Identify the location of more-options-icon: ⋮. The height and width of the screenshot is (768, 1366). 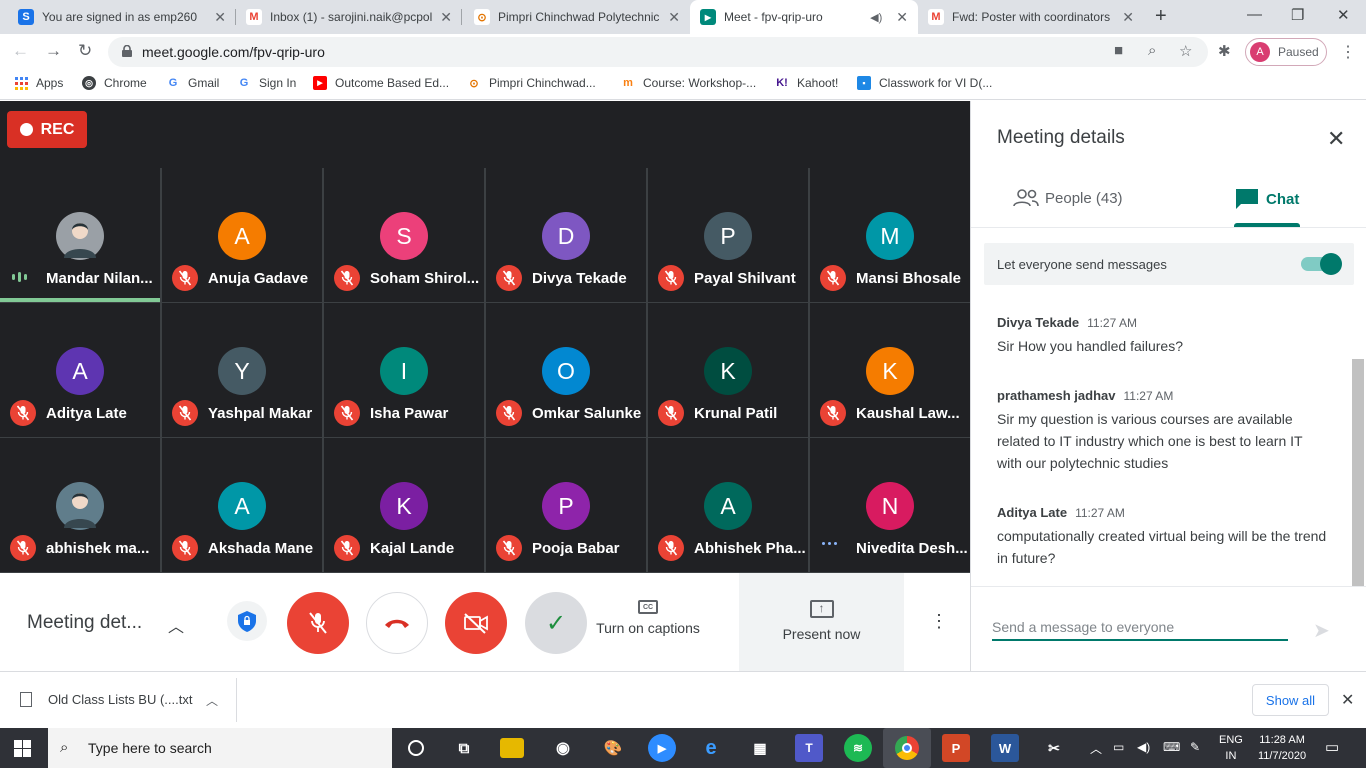
(939, 621).